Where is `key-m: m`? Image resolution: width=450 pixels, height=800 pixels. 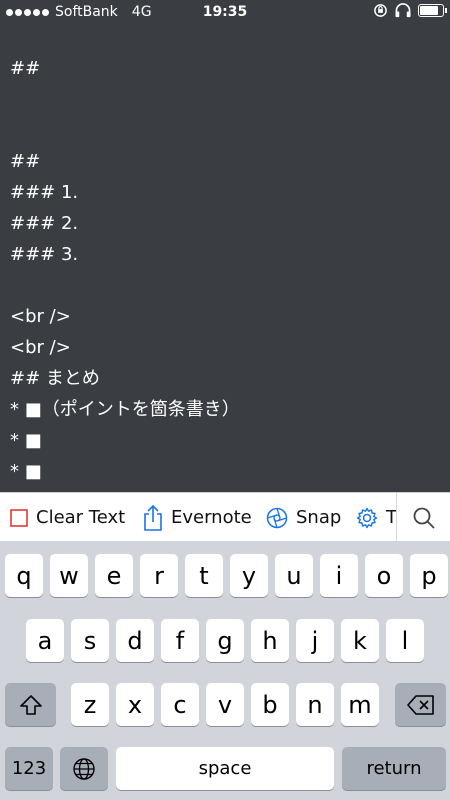 key-m: m is located at coordinates (360, 704).